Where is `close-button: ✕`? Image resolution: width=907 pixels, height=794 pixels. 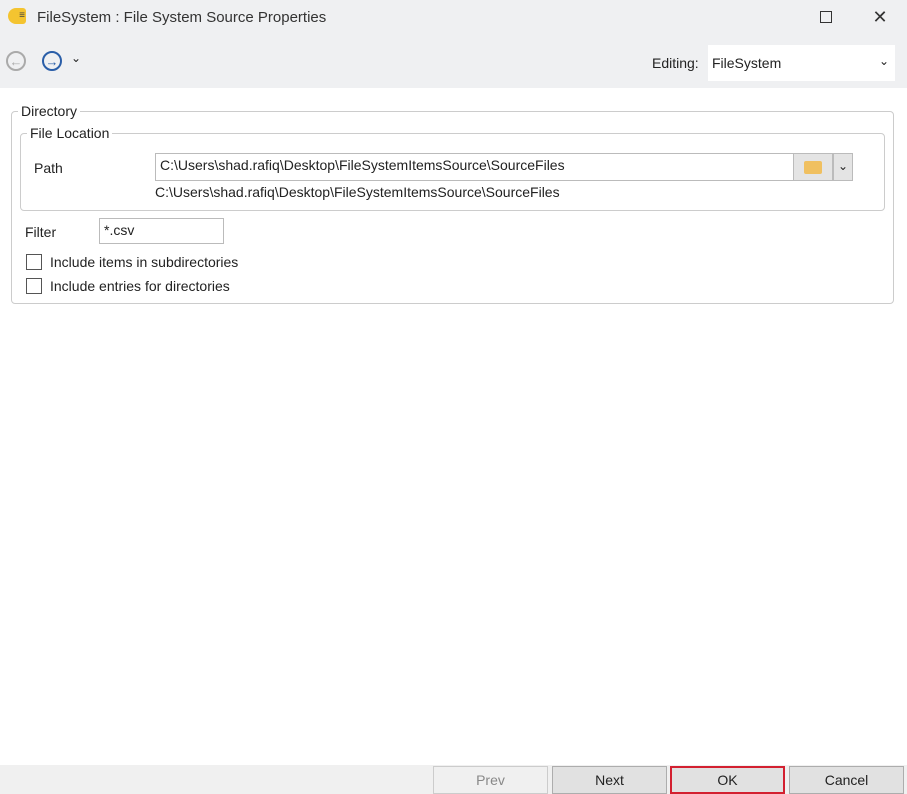
close-button: ✕ is located at coordinates (880, 17).